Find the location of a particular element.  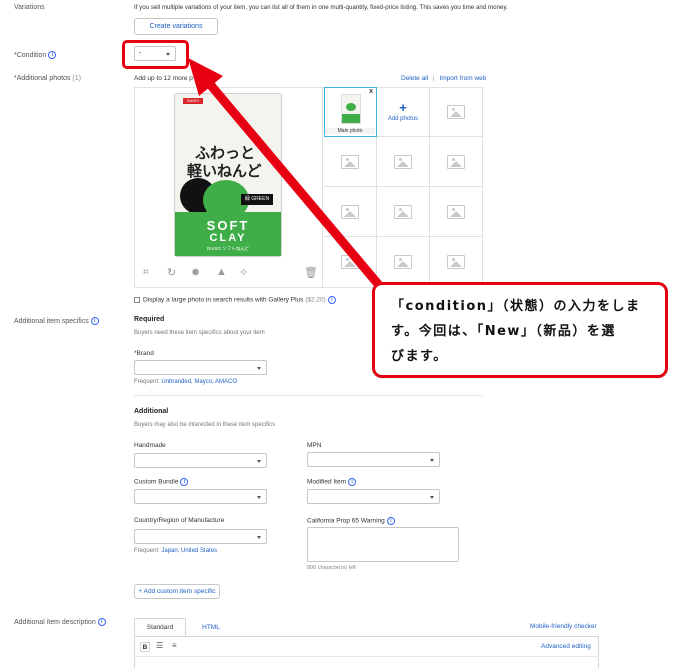

callout-line2: す。今回は、「New」（新品）を選 is located at coordinates (503, 331).